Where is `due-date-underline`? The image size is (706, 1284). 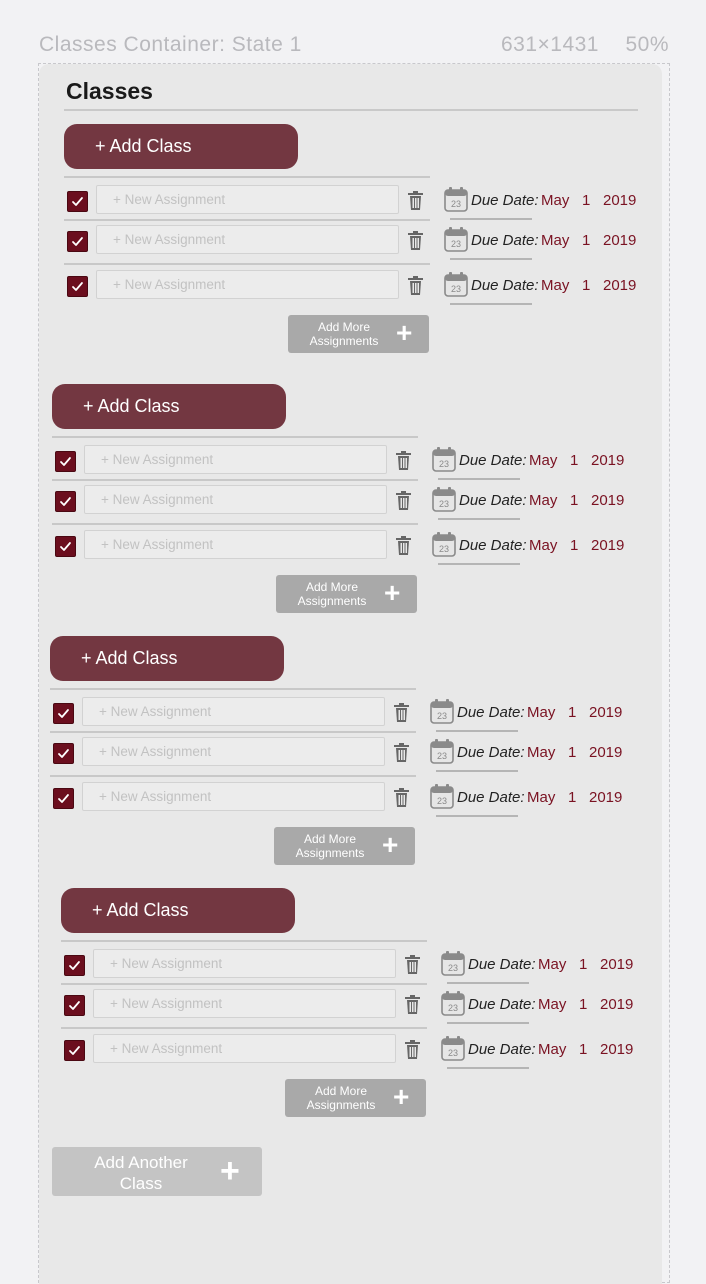 due-date-underline is located at coordinates (477, 816).